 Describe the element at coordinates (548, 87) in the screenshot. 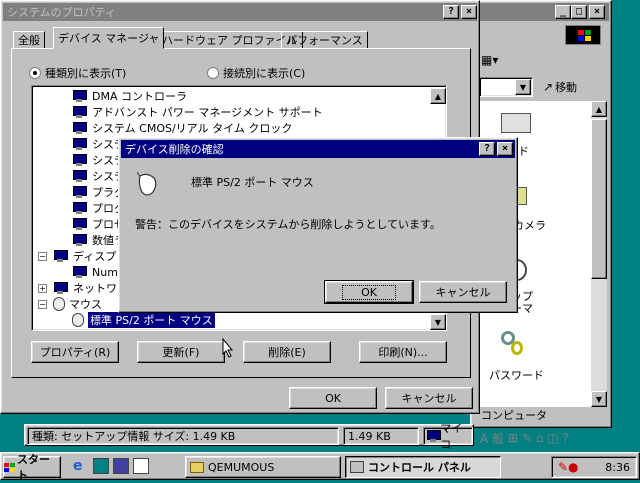

I see `go-arrow-icon: ↗` at that location.